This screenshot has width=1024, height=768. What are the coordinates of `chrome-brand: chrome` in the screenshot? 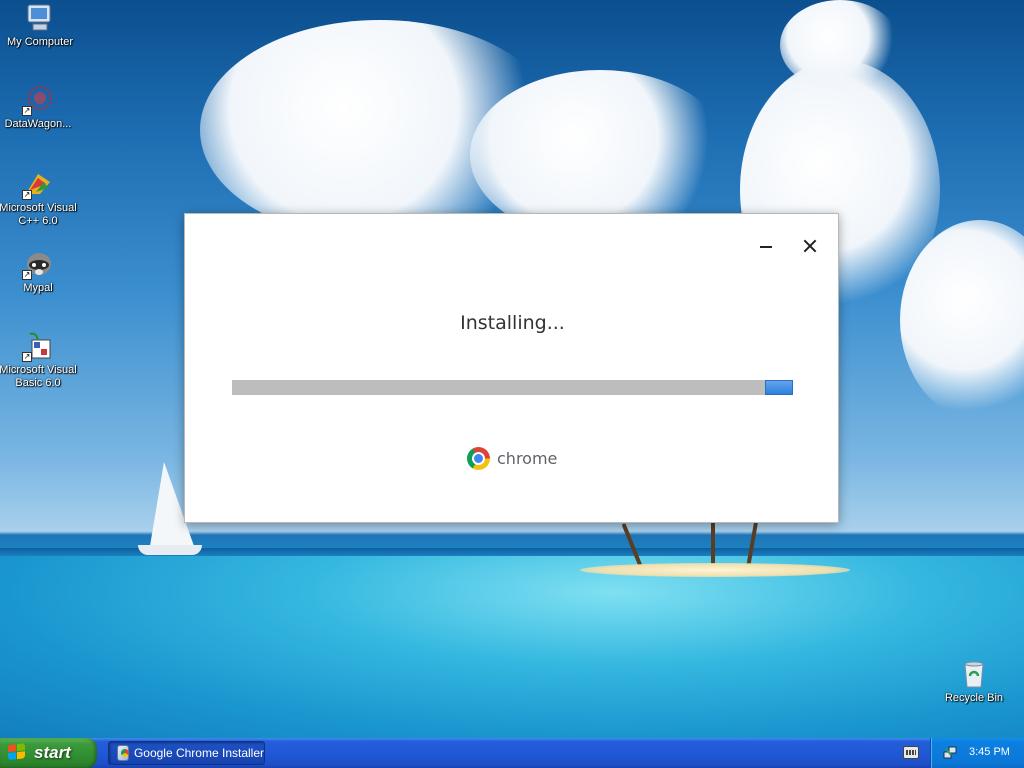 It's located at (512, 458).